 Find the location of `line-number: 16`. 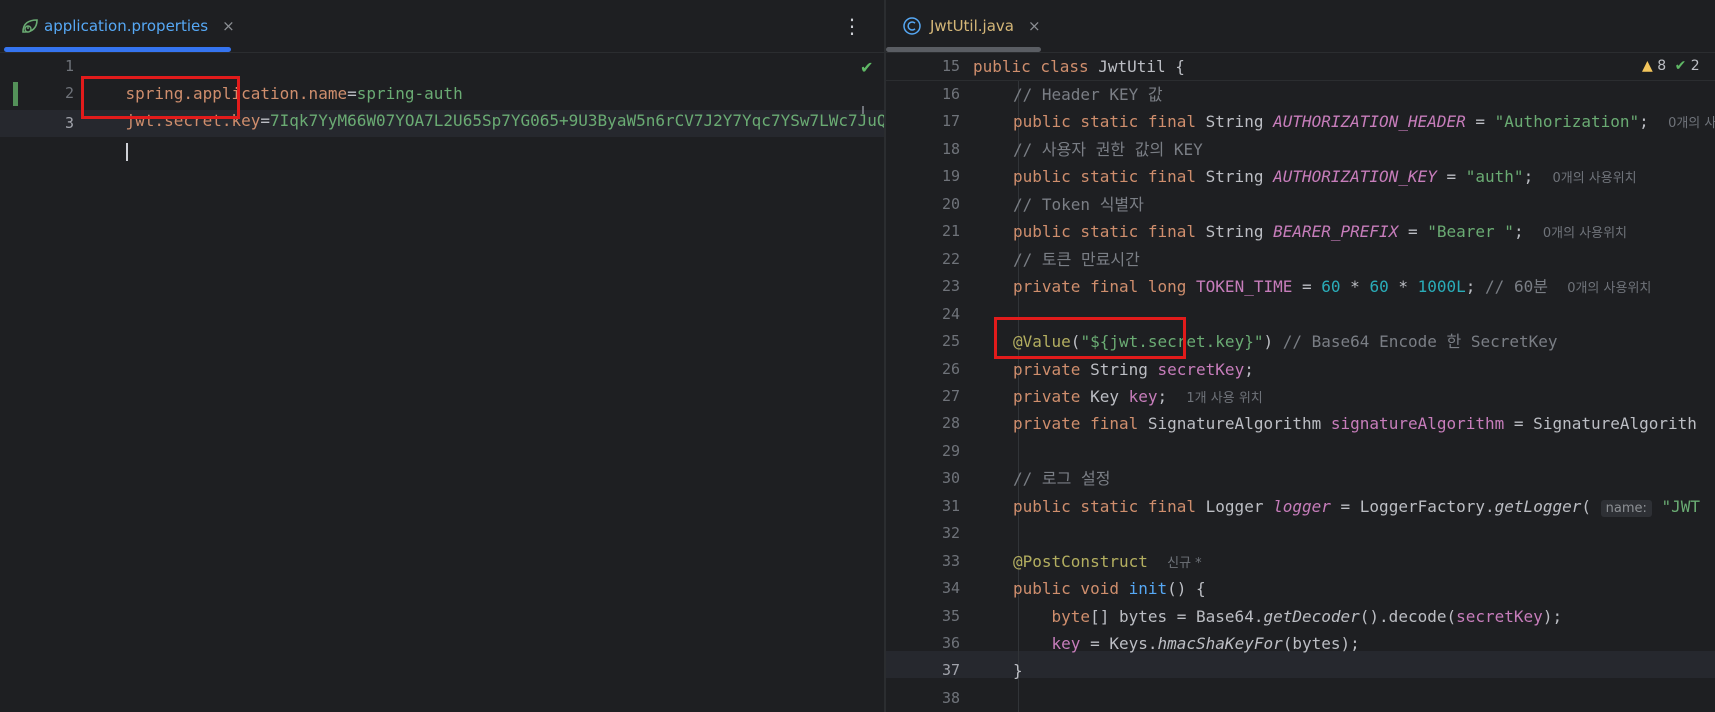

line-number: 16 is located at coordinates (950, 94).